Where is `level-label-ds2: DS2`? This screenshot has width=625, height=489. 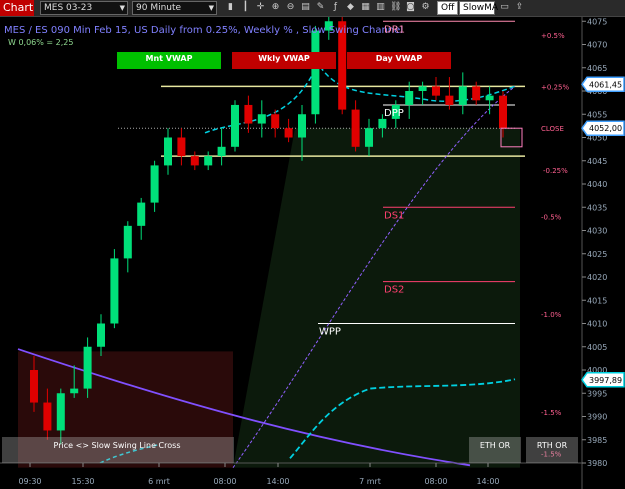 level-label-ds2: DS2 is located at coordinates (394, 290).